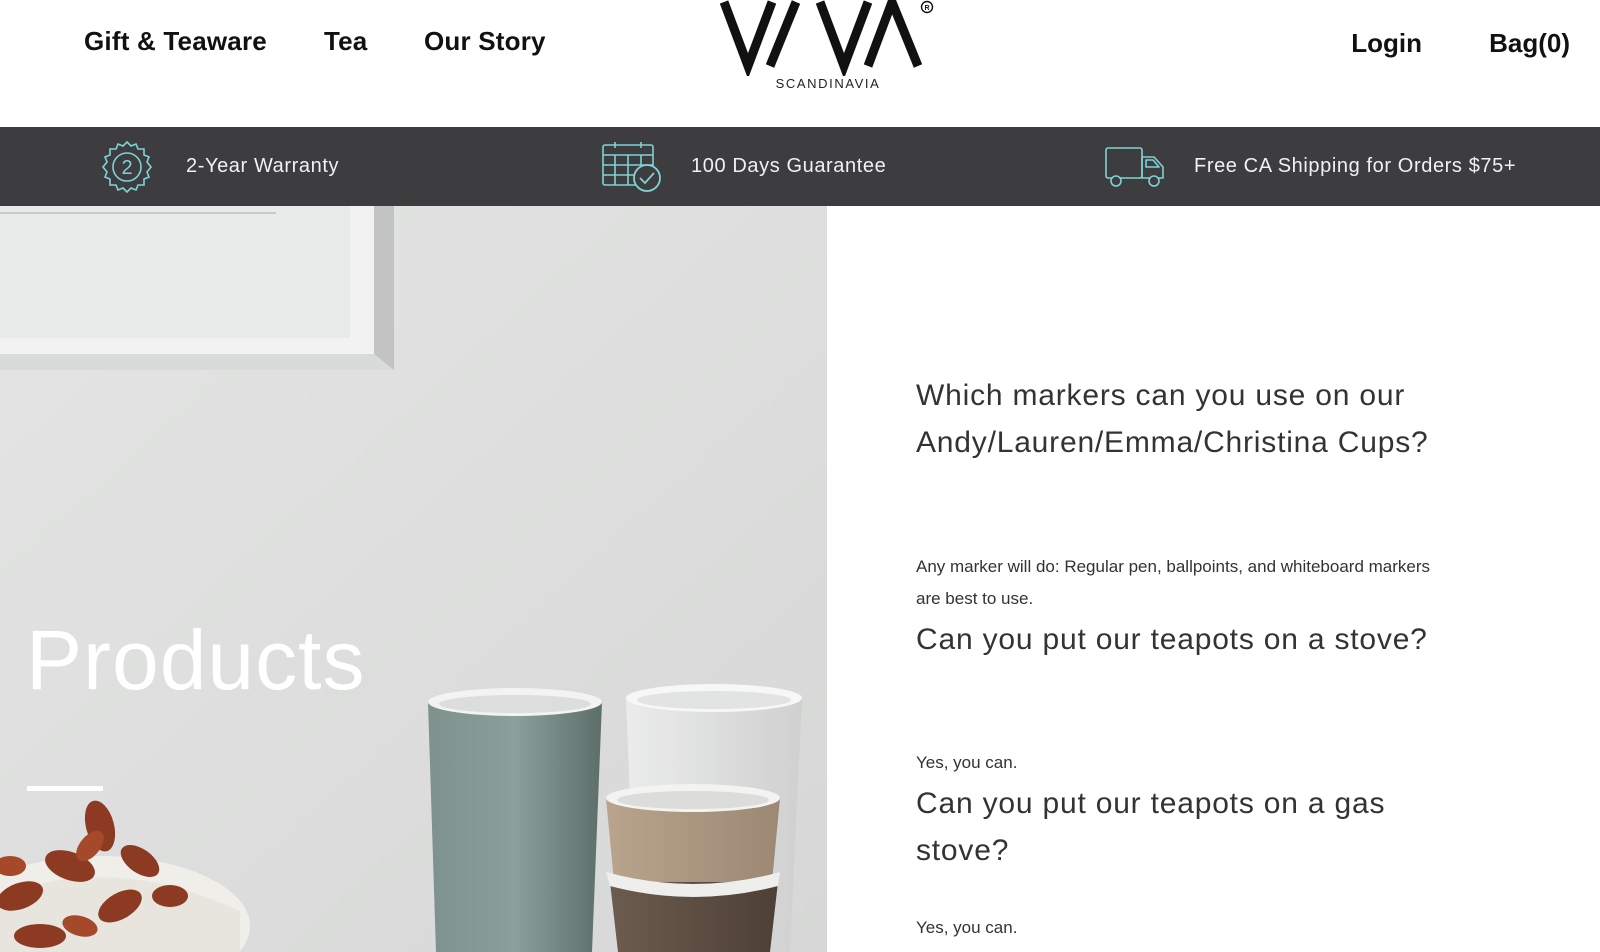 The height and width of the screenshot is (952, 1600). Describe the element at coordinates (1529, 43) in the screenshot. I see `bag-link: Bag(0)` at that location.